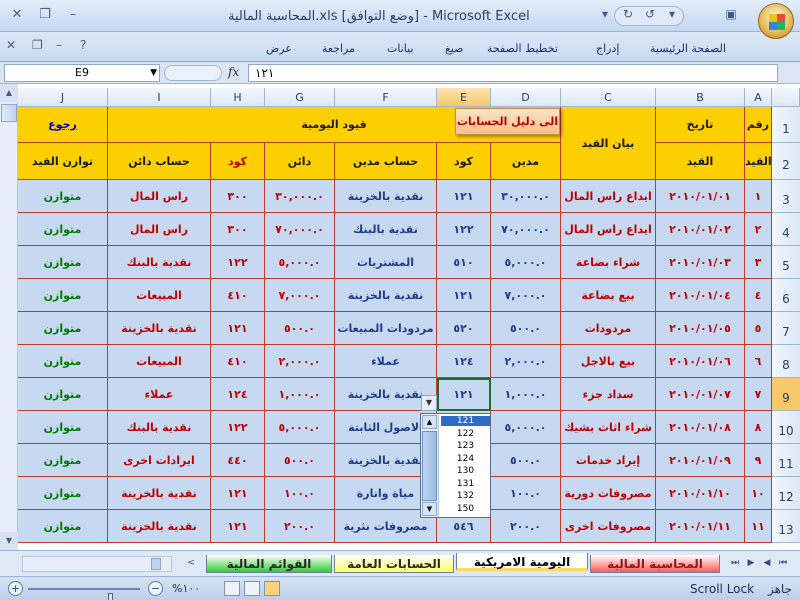  What do you see at coordinates (300, 526) in the screenshot?
I see `credit-amount: ٢٠٠.٠` at bounding box center [300, 526].